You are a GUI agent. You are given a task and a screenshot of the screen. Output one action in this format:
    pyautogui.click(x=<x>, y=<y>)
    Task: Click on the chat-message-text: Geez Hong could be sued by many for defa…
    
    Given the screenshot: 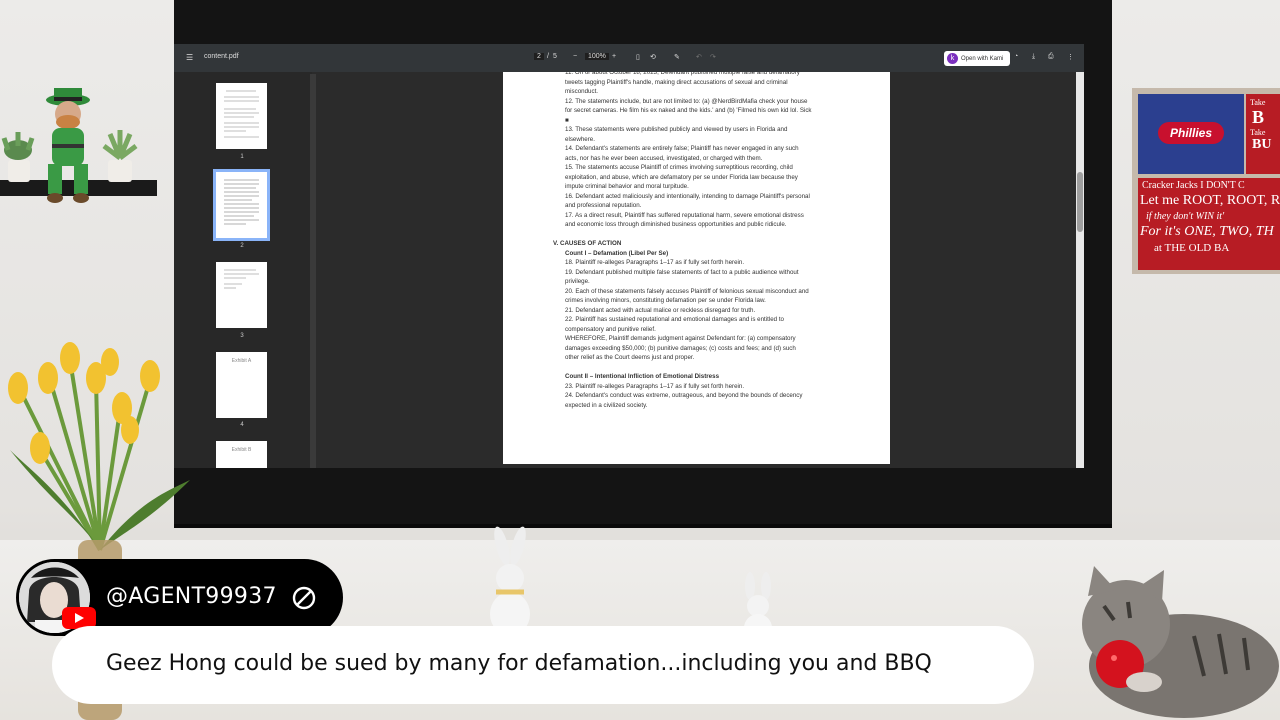 What is the action you would take?
    pyautogui.click(x=519, y=663)
    